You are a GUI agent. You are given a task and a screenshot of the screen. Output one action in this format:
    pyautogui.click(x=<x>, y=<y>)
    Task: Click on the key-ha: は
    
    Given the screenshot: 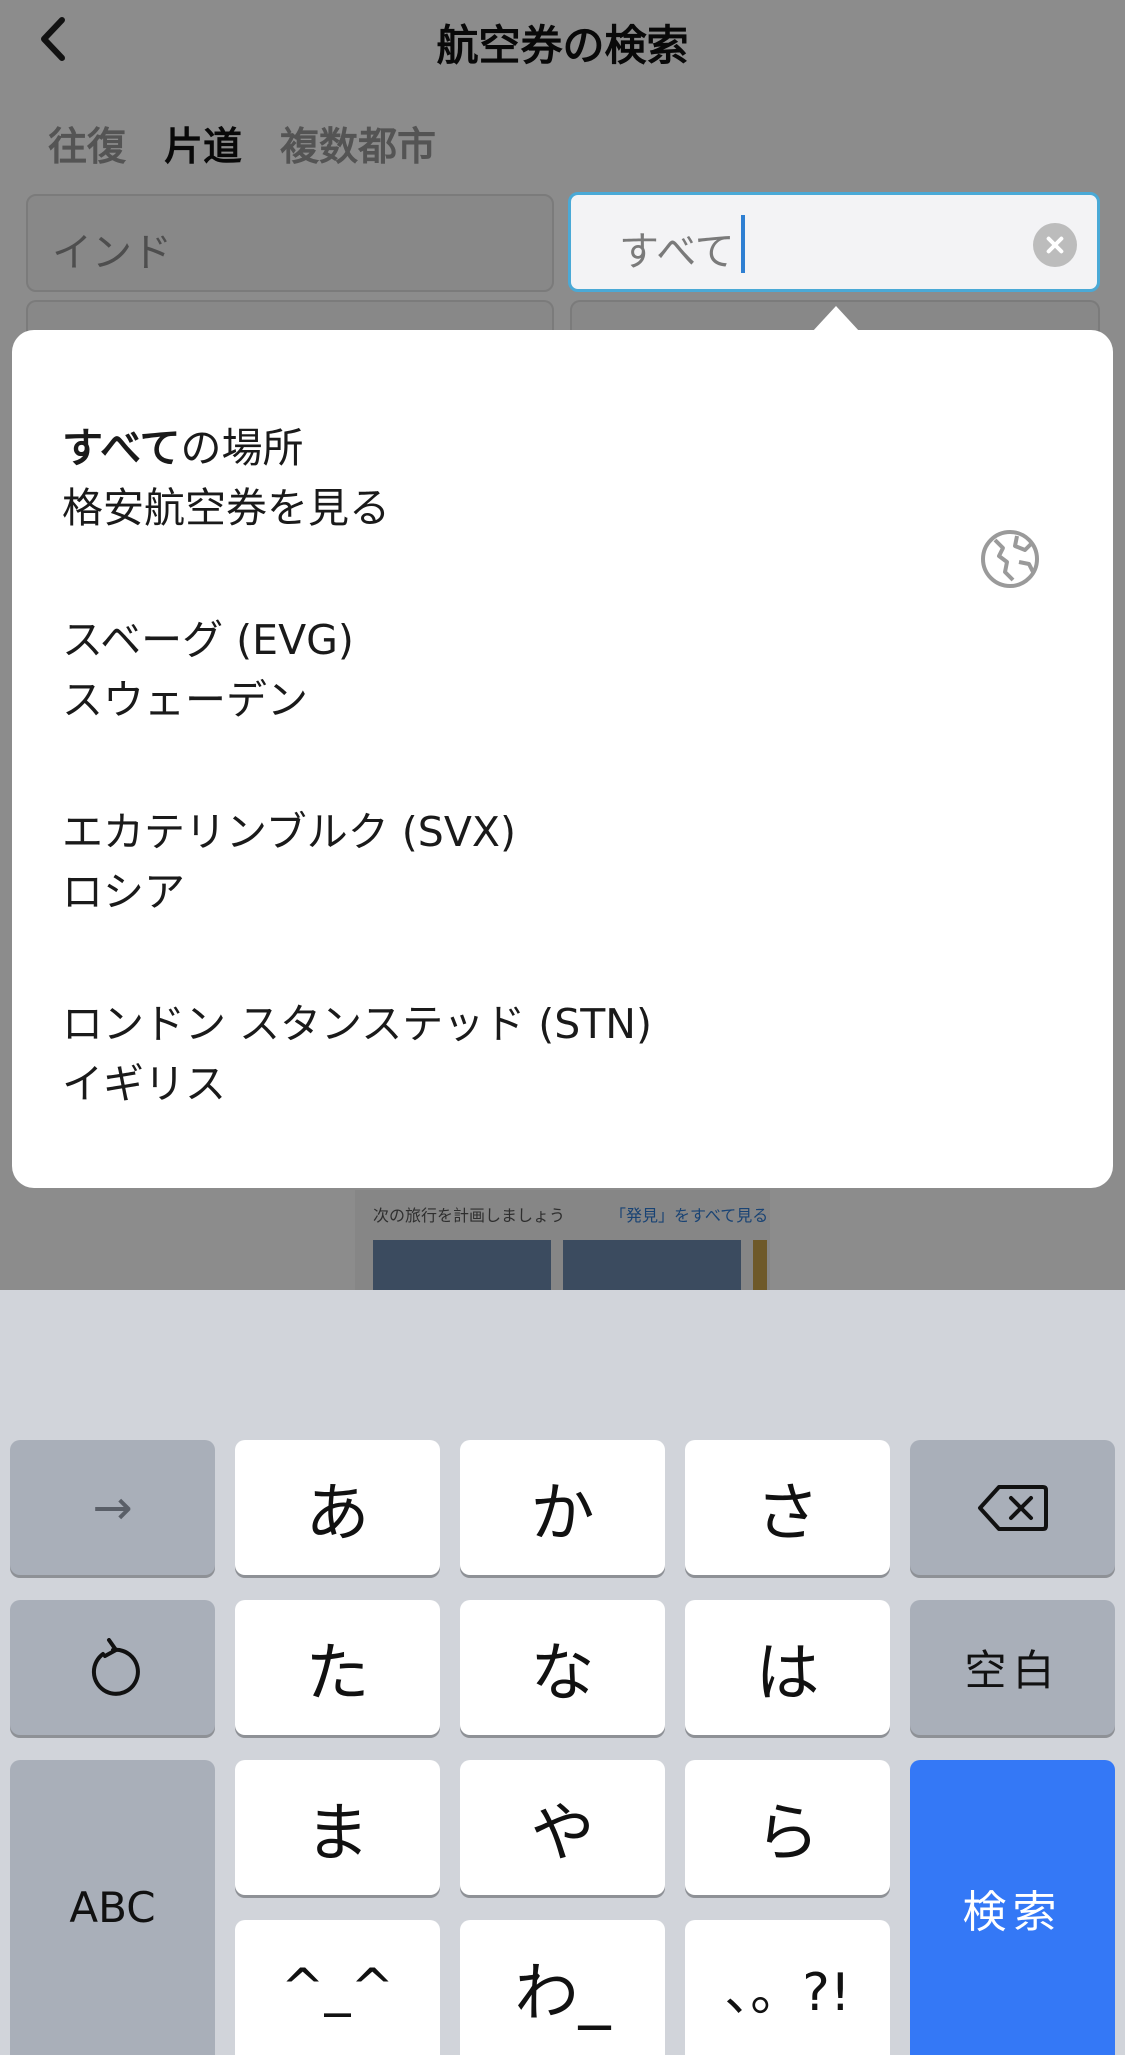 What is the action you would take?
    pyautogui.click(x=787, y=1667)
    